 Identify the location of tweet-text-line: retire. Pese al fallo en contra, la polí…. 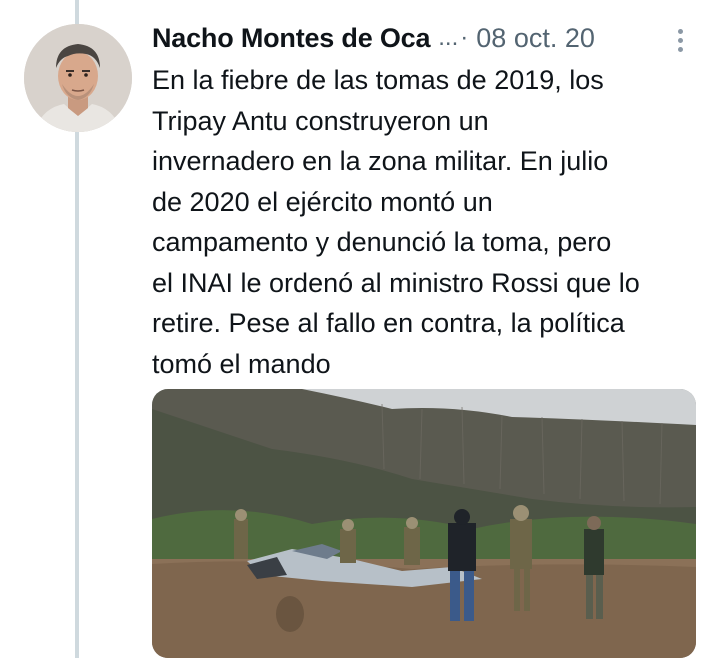
(388, 323).